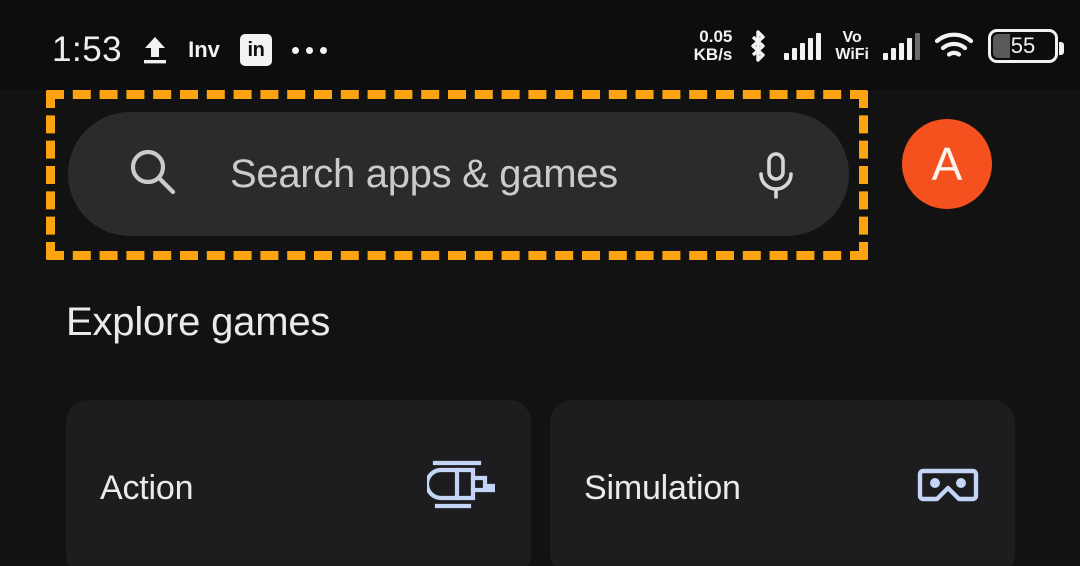 This screenshot has height=566, width=1080. What do you see at coordinates (147, 487) in the screenshot?
I see `category-label: Action` at bounding box center [147, 487].